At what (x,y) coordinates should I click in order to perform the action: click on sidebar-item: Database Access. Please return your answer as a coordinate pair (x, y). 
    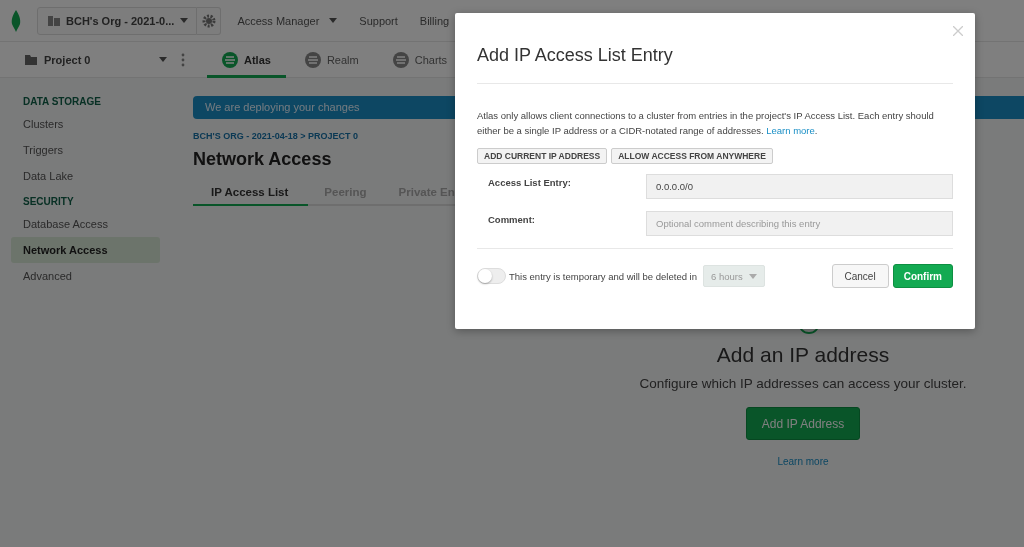
    Looking at the image, I should click on (85, 224).